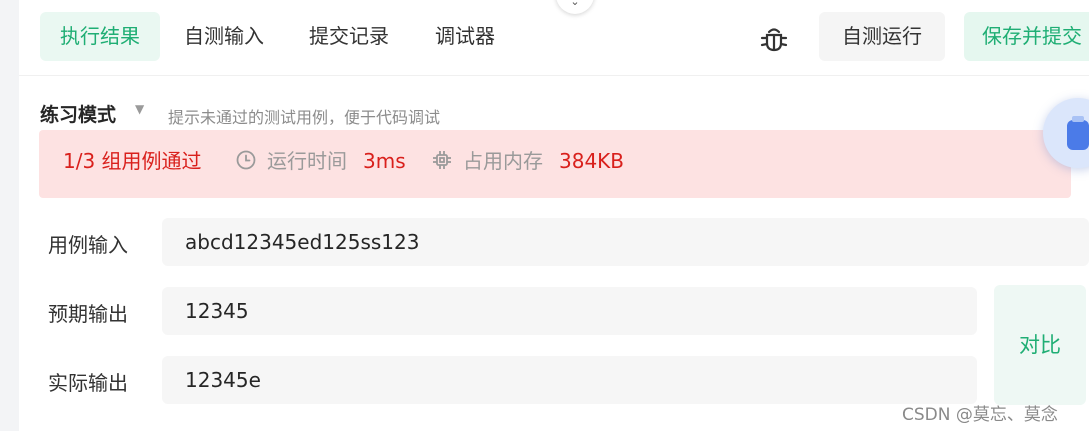 The image size is (1089, 431). Describe the element at coordinates (1040, 345) in the screenshot. I see `compare-button: 对比` at that location.